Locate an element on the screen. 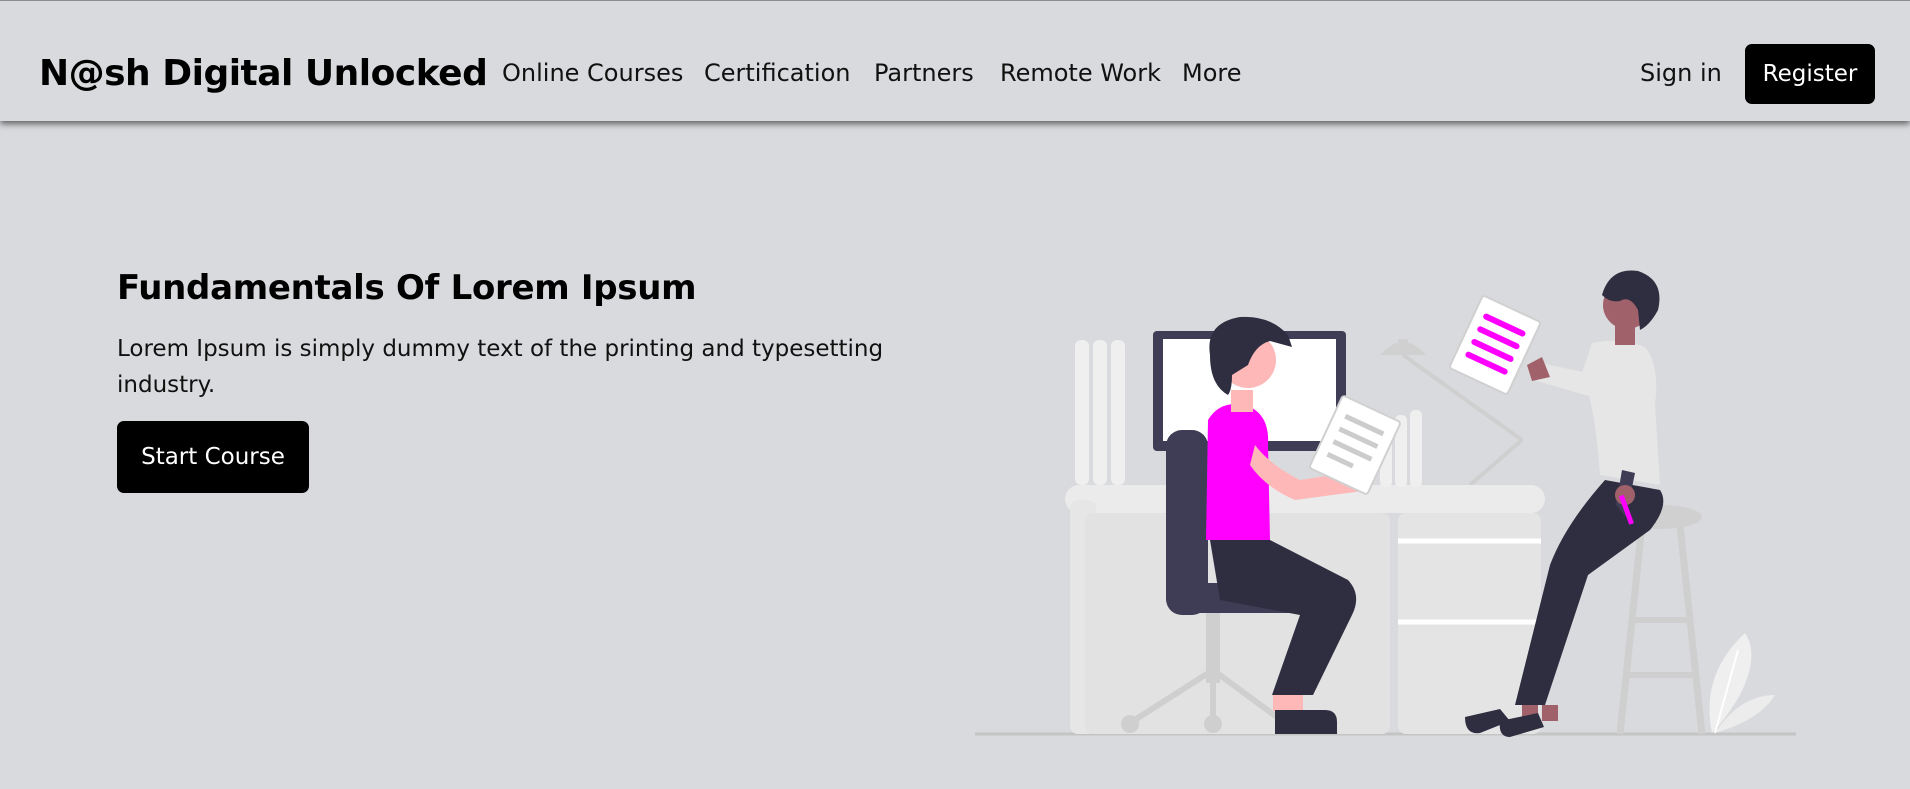  hero-title: Fundamentals Of Lorem Ipsum is located at coordinates (407, 288).